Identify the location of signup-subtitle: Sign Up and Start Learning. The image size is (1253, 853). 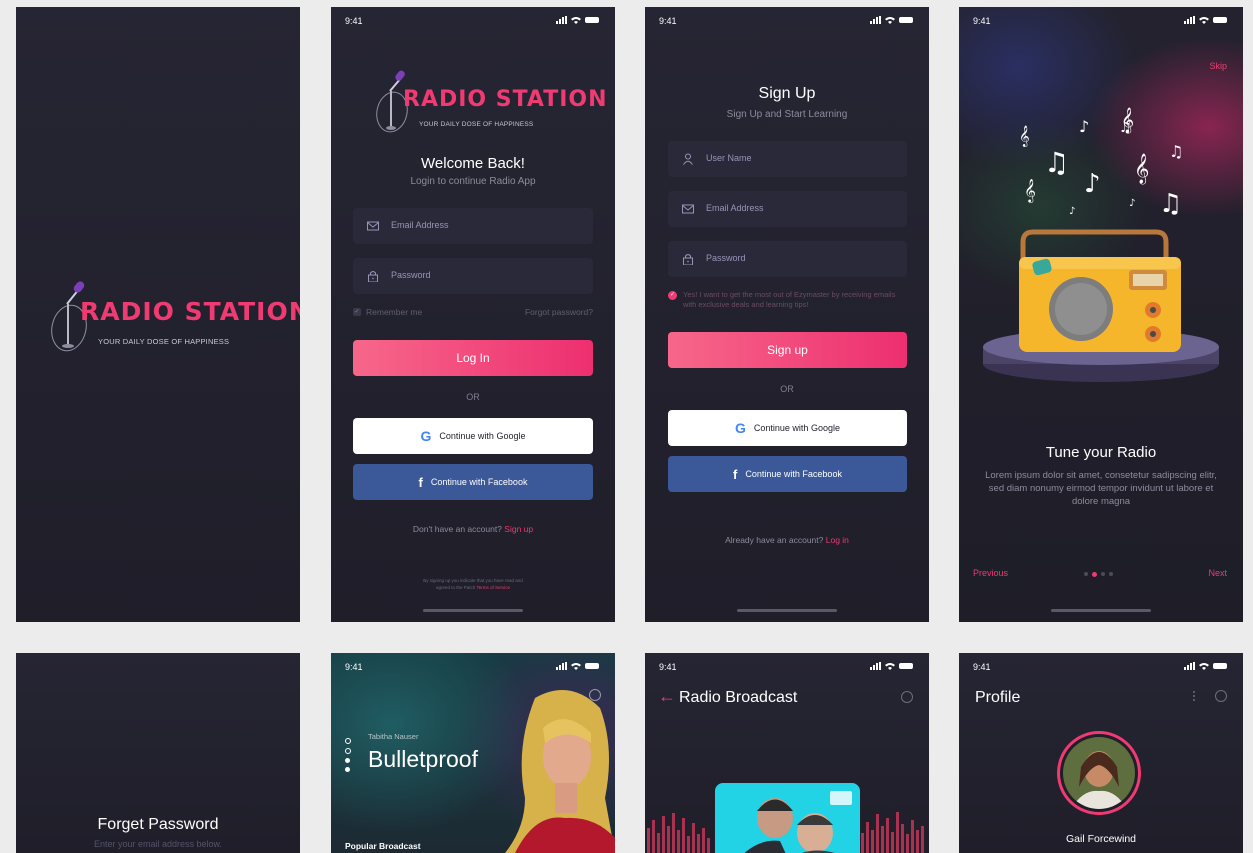
(787, 114).